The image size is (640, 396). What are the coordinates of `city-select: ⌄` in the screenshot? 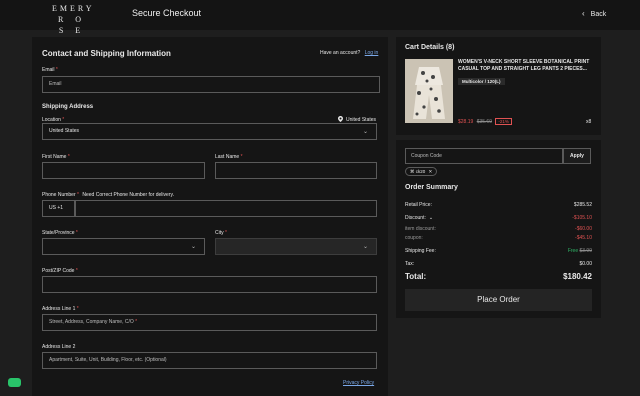 It's located at (296, 246).